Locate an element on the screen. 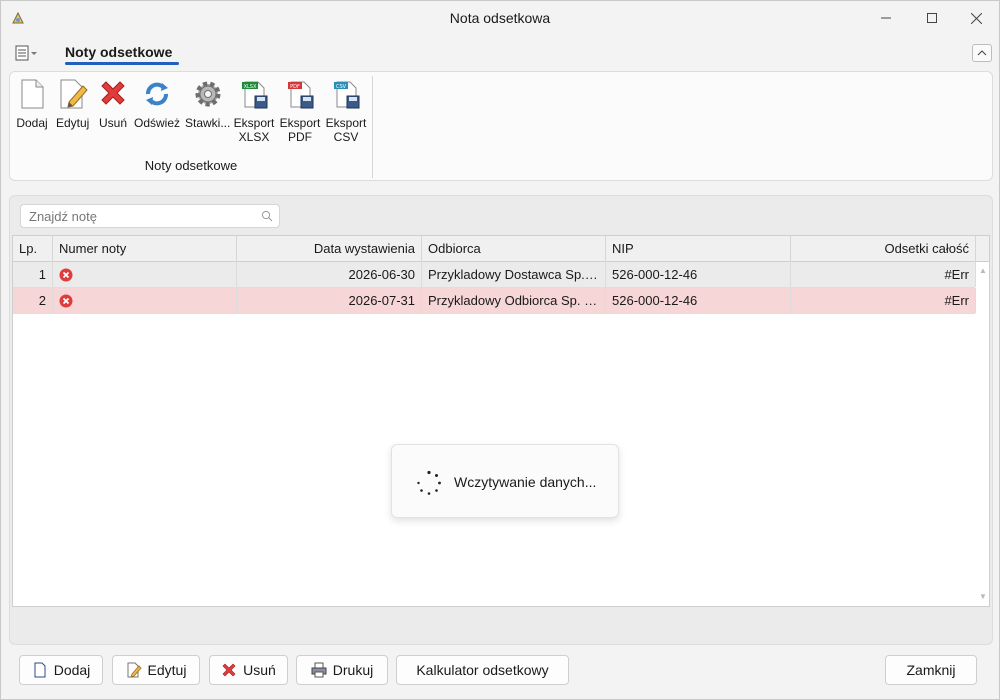 The width and height of the screenshot is (1000, 700). ribbon-export-csv-button: CSV Eksport CSV is located at coordinates (346, 111).